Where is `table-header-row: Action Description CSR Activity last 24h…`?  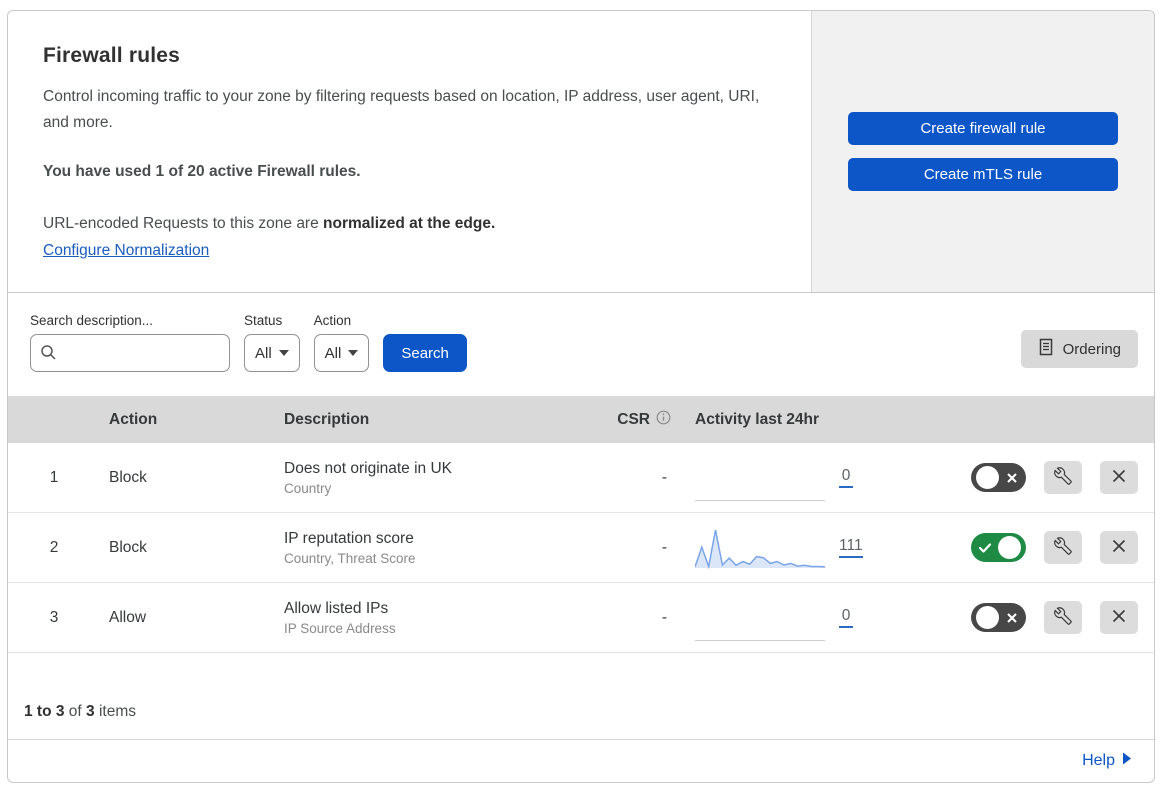
table-header-row: Action Description CSR Activity last 24h… is located at coordinates (581, 419).